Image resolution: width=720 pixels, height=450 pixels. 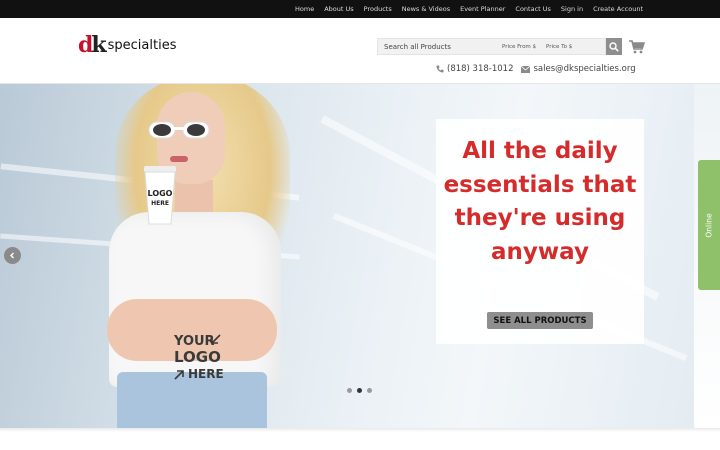 What do you see at coordinates (482, 9) in the screenshot?
I see `nav-event-planner: Event Planner` at bounding box center [482, 9].